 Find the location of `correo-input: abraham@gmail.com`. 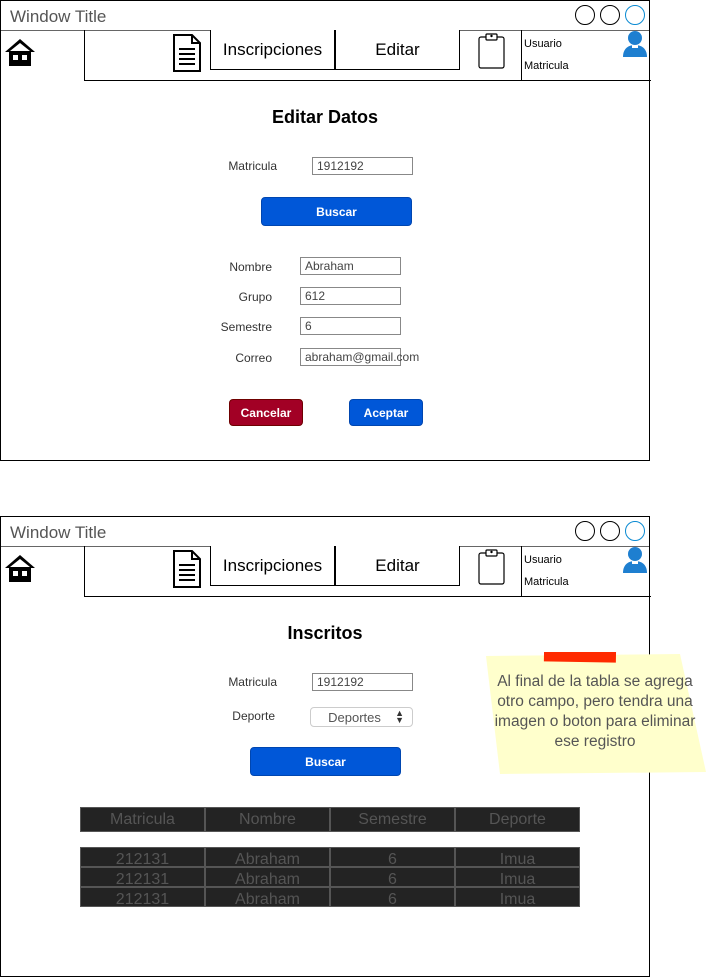

correo-input: abraham@gmail.com is located at coordinates (359, 357).